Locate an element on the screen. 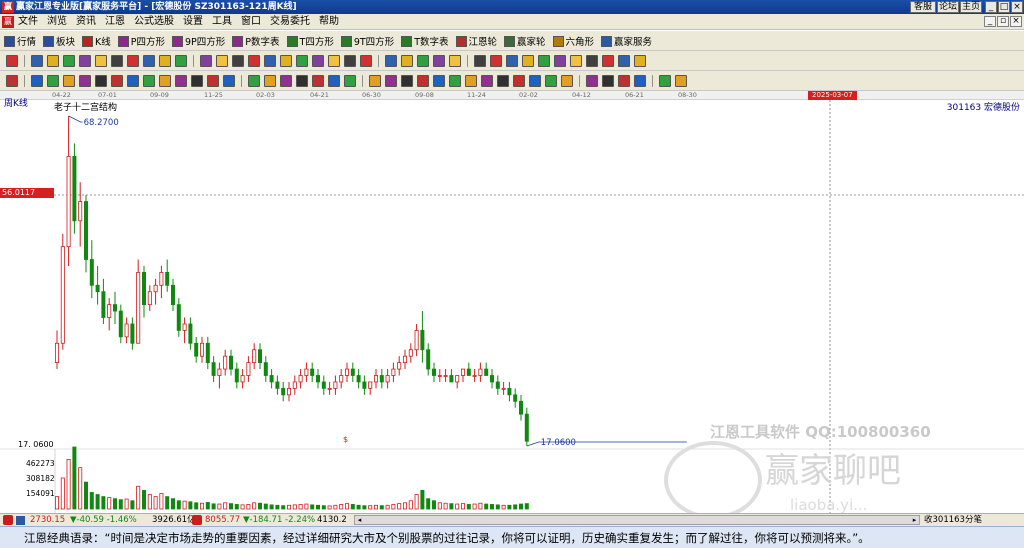  analysis-tool-13-icon is located at coordinates (229, 81).